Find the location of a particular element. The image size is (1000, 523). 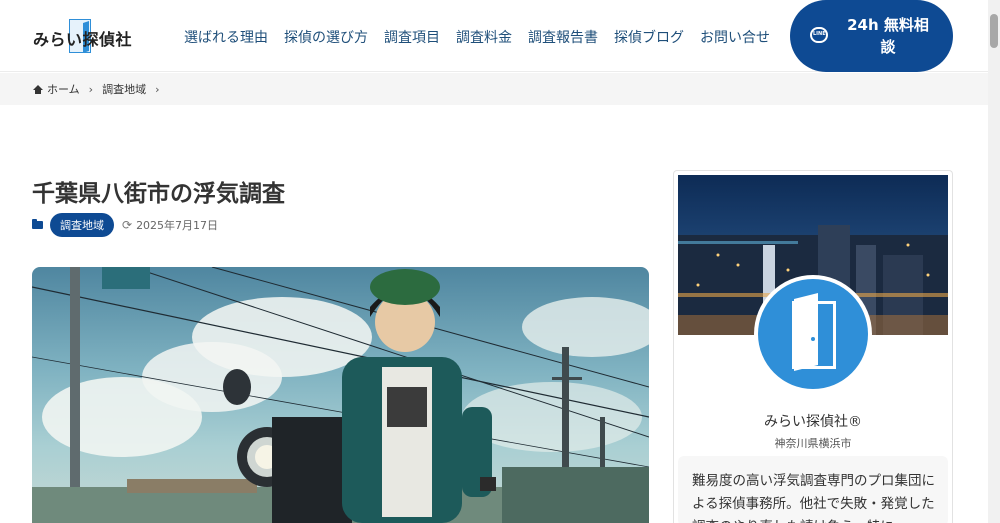

nav-item-blog: 探偵ブログ is located at coordinates (649, 37).